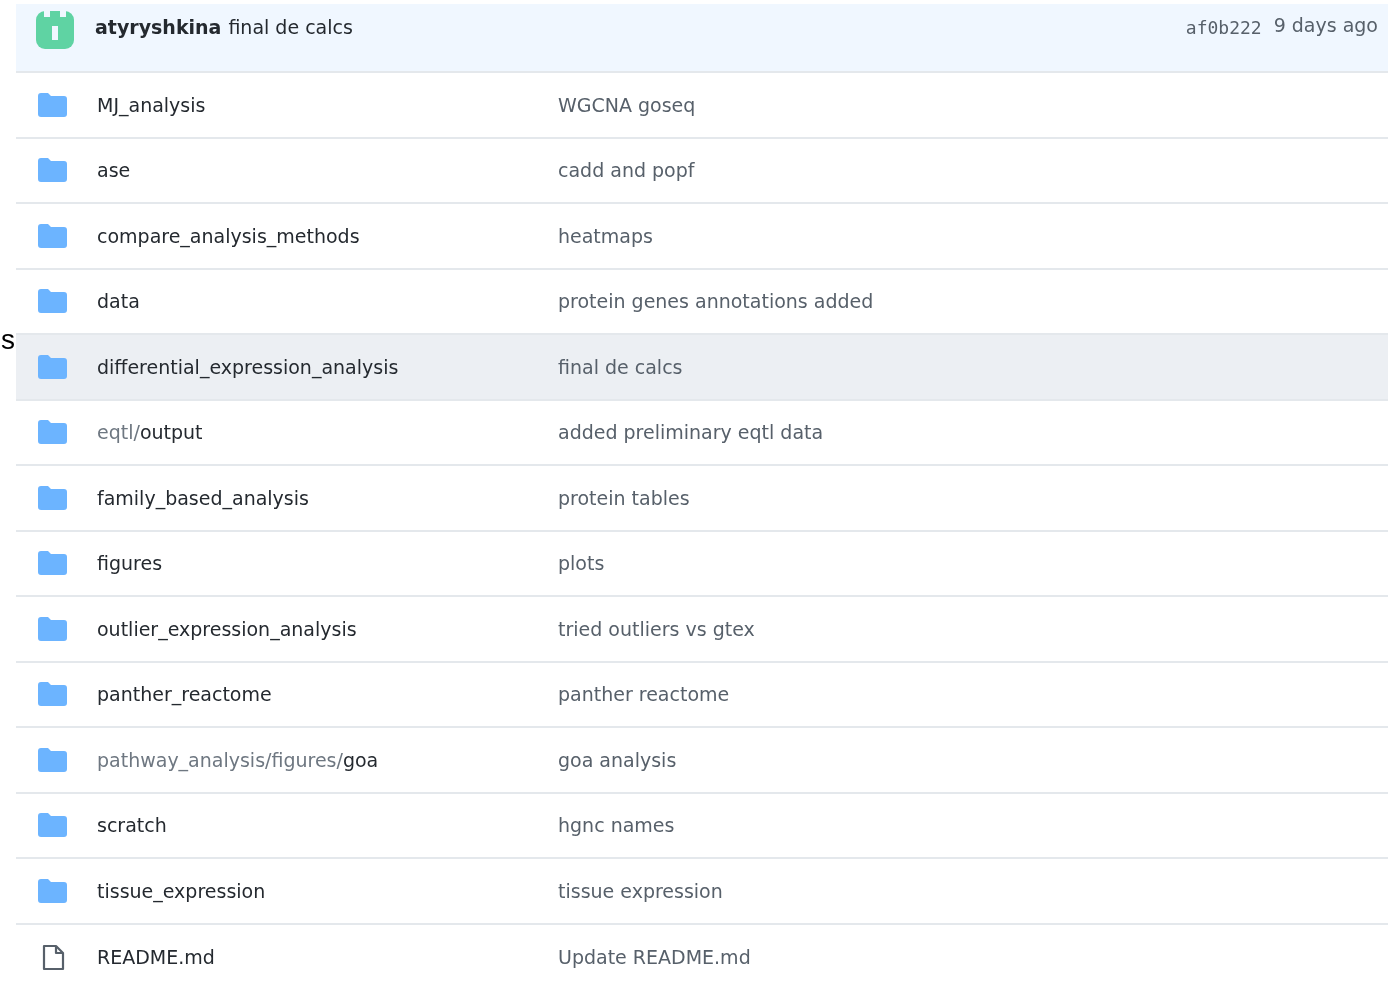 This screenshot has height=990, width=1388. What do you see at coordinates (184, 694) in the screenshot?
I see `file-name-link: panther_reactome` at bounding box center [184, 694].